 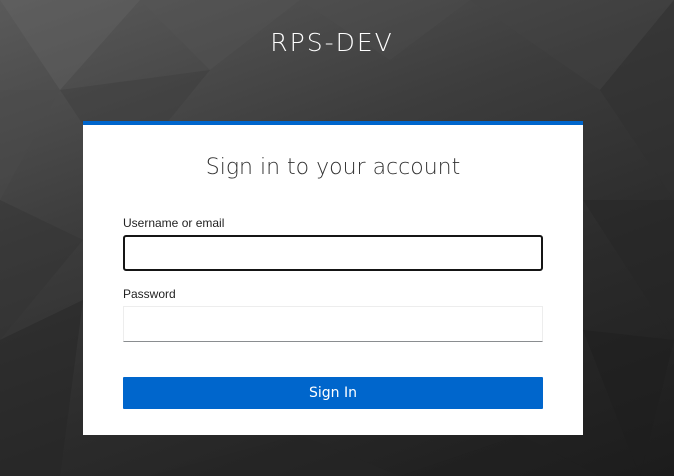 What do you see at coordinates (333, 393) in the screenshot?
I see `sign-in-button: Sign In` at bounding box center [333, 393].